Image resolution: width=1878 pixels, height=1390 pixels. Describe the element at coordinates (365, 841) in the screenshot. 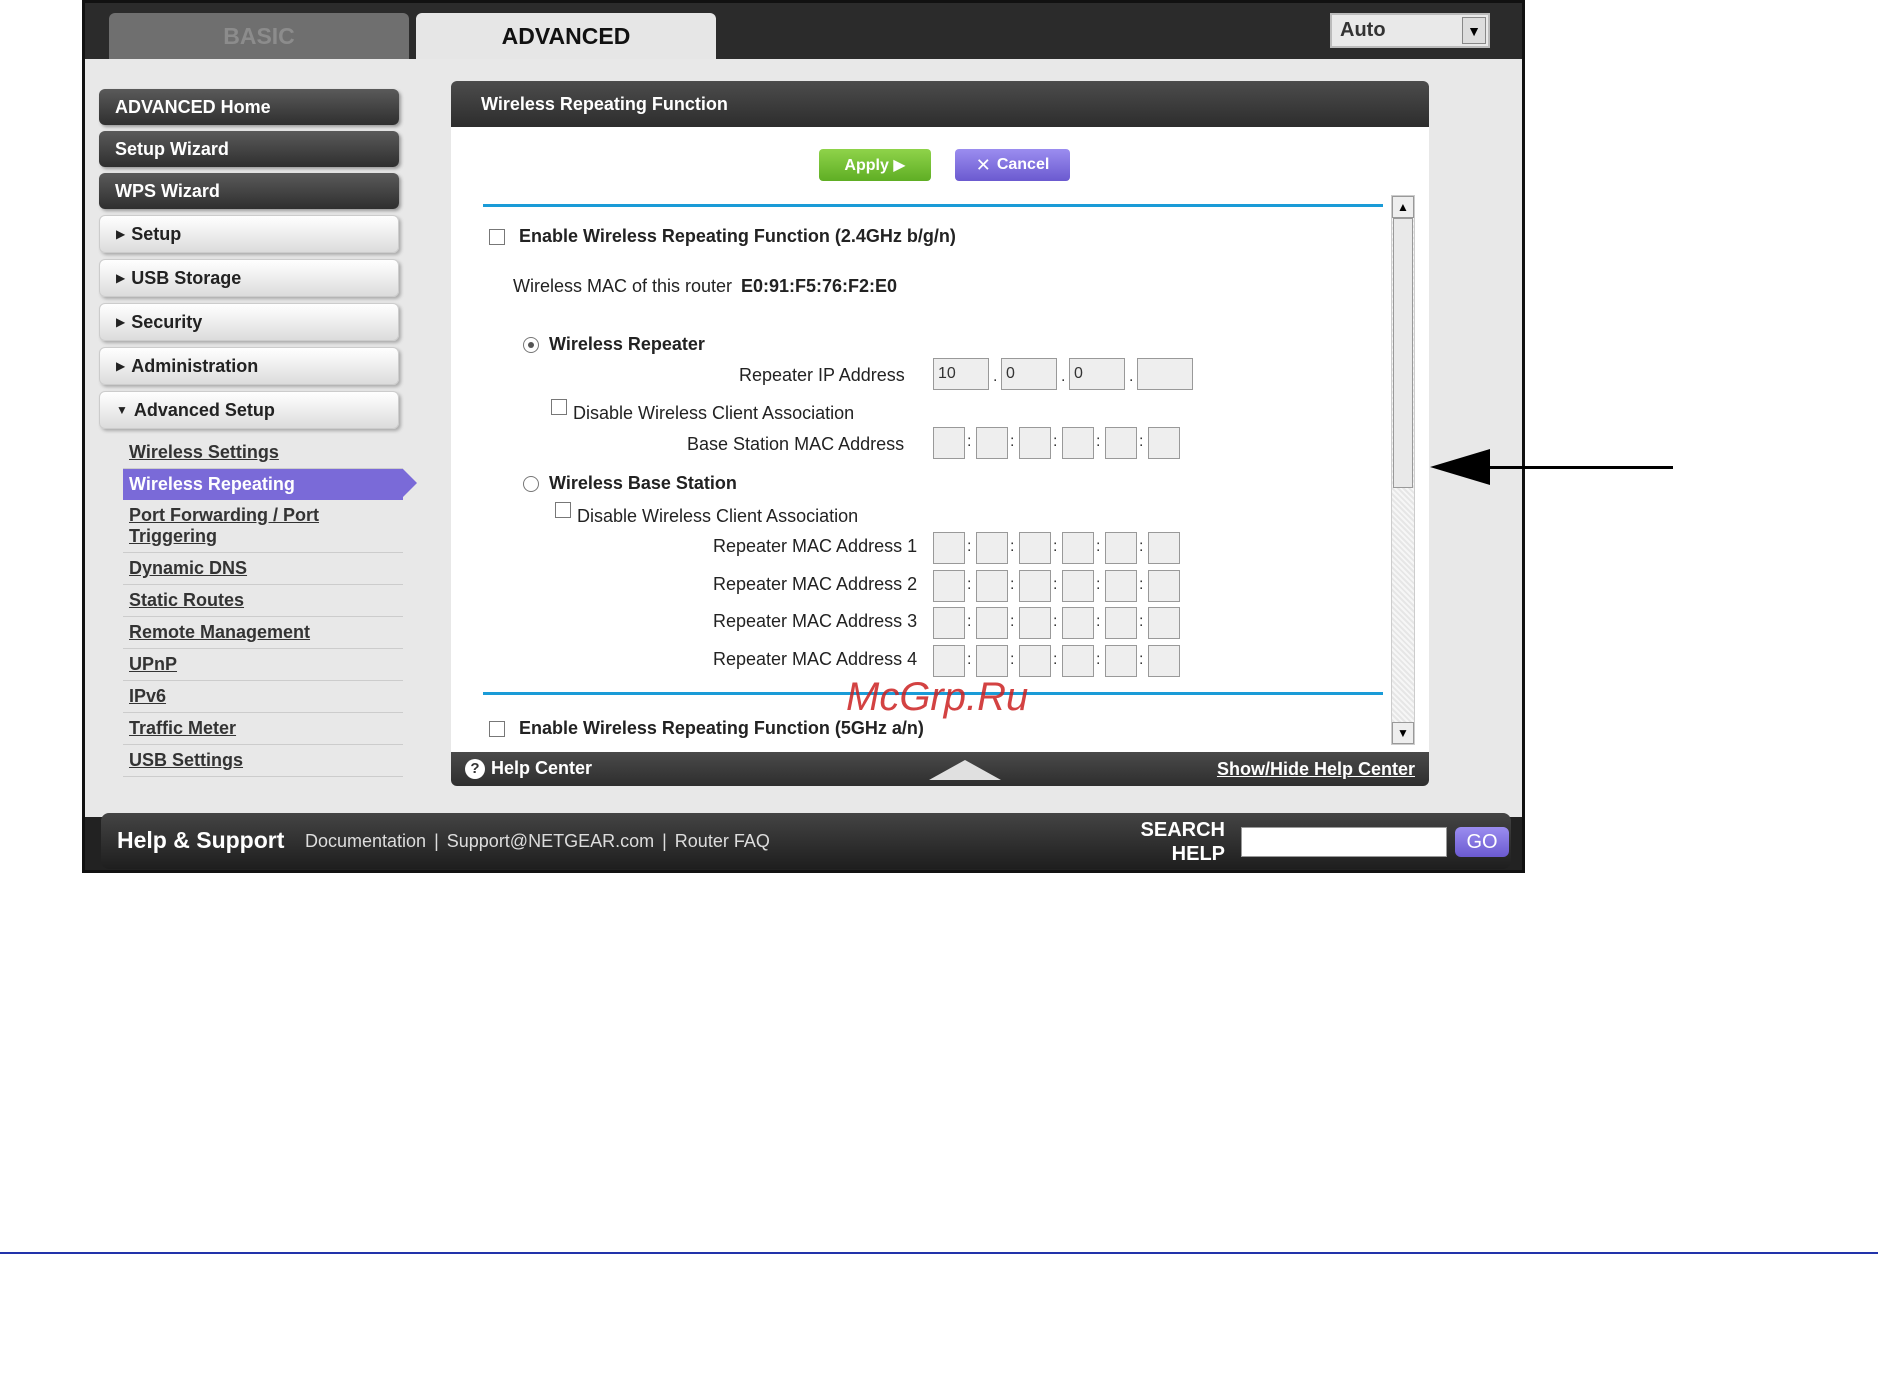

I see `documentation-link: Documentation` at that location.